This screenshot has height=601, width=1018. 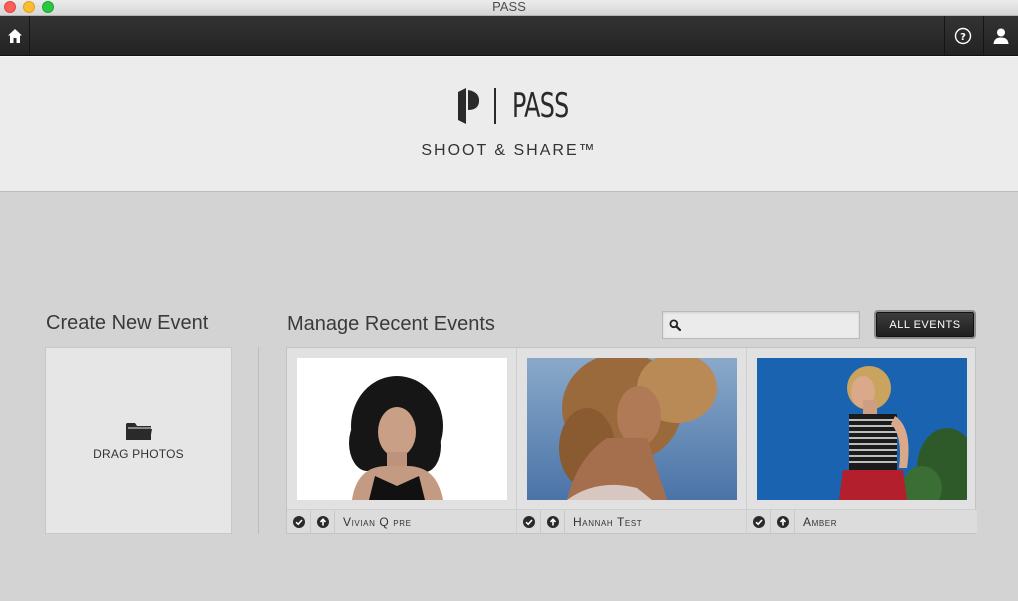 I want to click on create-event-title: Create New Event, so click(x=127, y=323).